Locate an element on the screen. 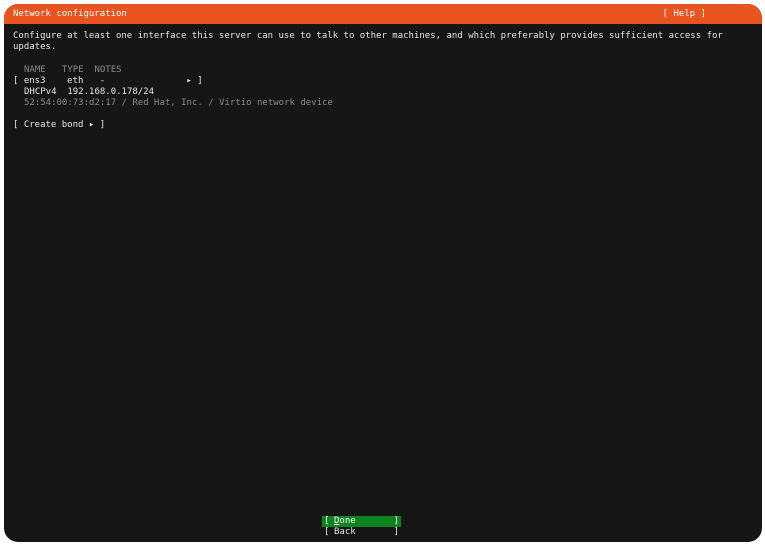 The width and height of the screenshot is (765, 546). help-button: [ Help ] is located at coordinates (684, 14).